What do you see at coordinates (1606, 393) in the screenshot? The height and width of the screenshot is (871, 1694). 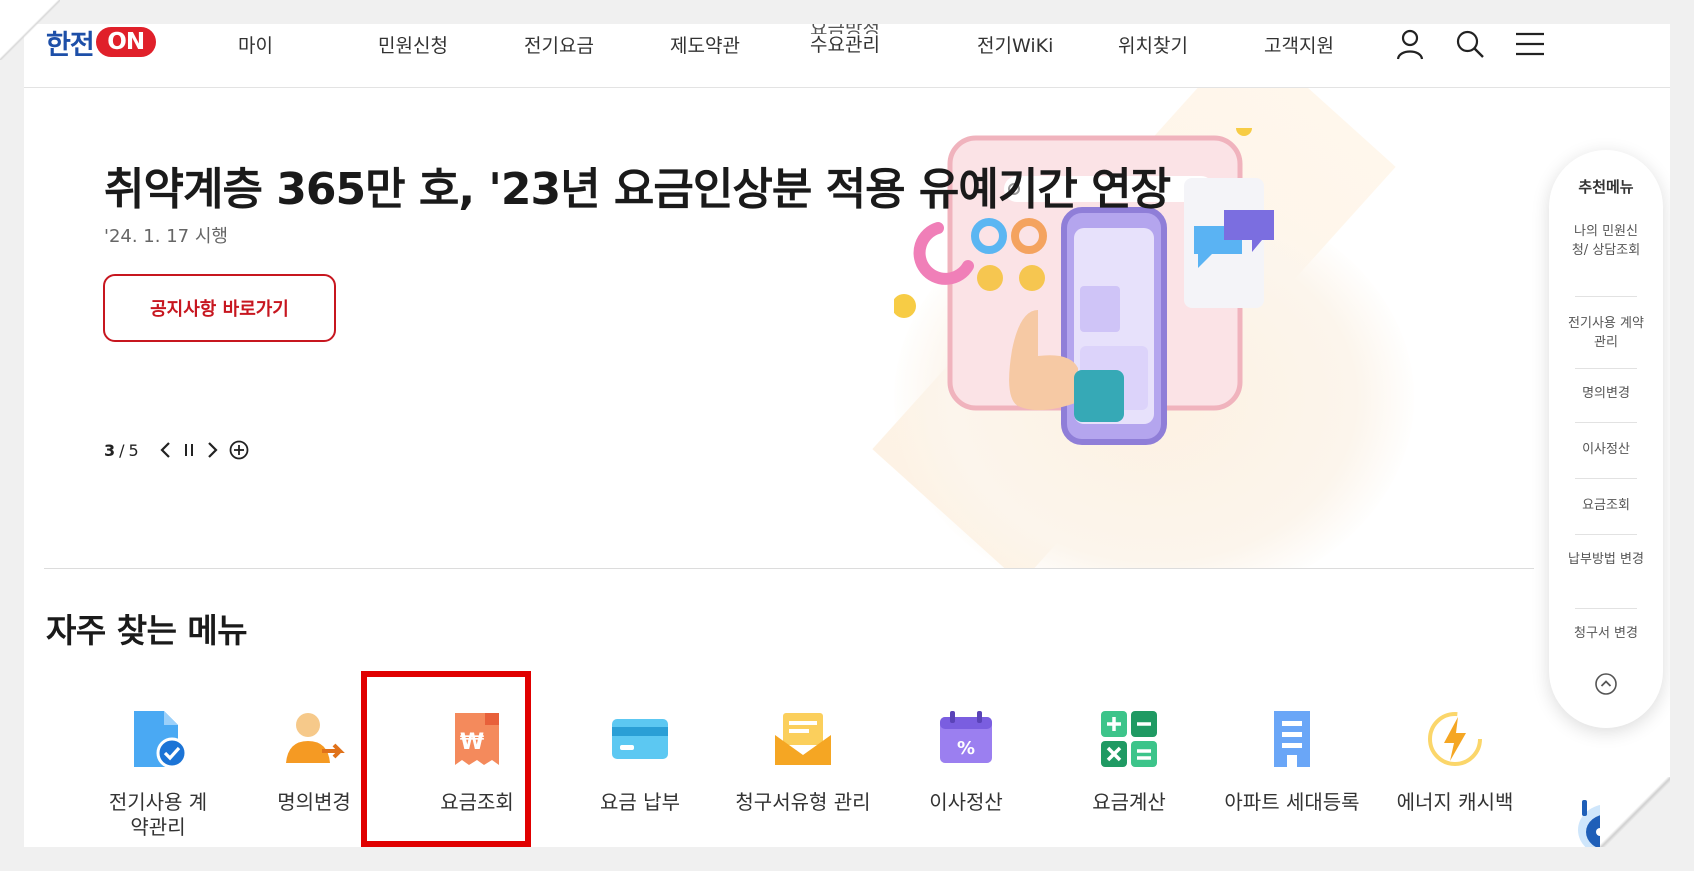 I see `rail-item-name-change: 명의변경` at bounding box center [1606, 393].